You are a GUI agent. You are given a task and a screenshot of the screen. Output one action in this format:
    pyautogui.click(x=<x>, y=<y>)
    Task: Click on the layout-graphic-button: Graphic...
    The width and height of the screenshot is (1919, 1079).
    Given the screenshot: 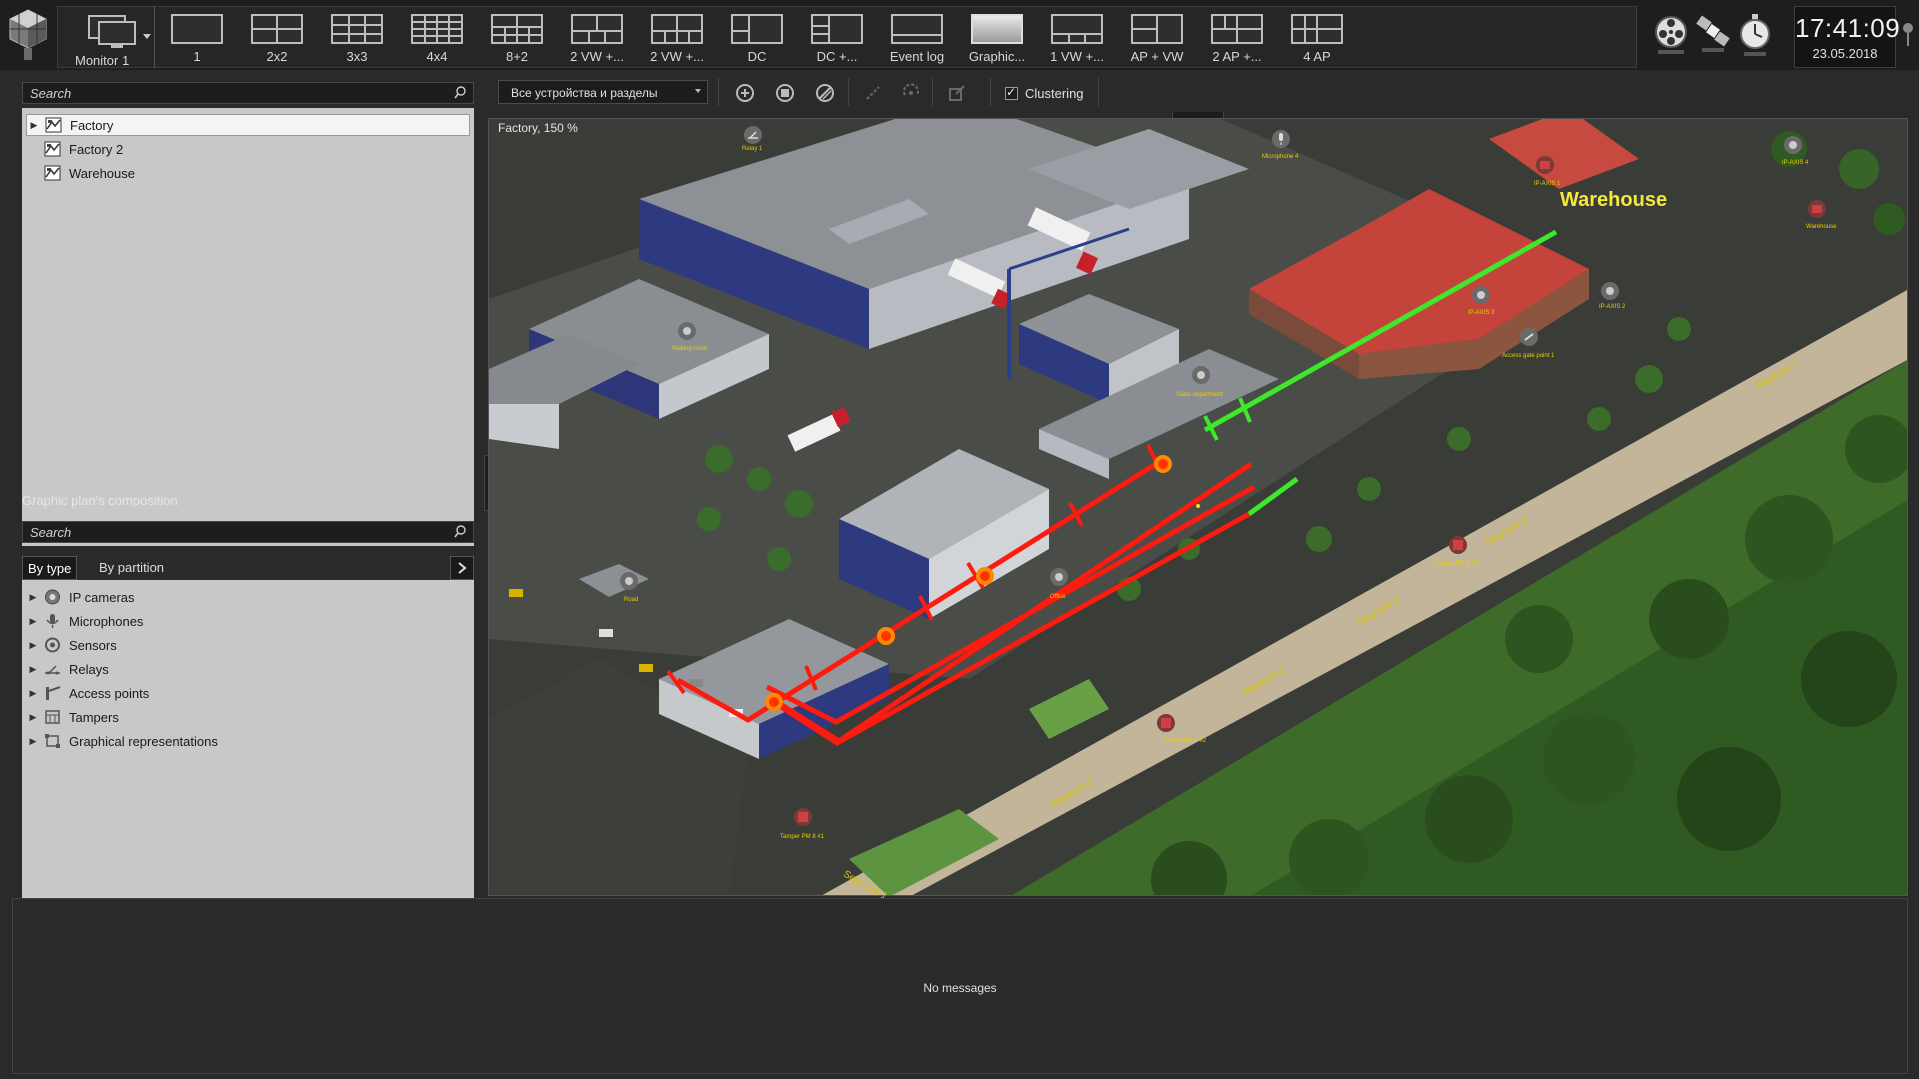 What is the action you would take?
    pyautogui.click(x=997, y=36)
    